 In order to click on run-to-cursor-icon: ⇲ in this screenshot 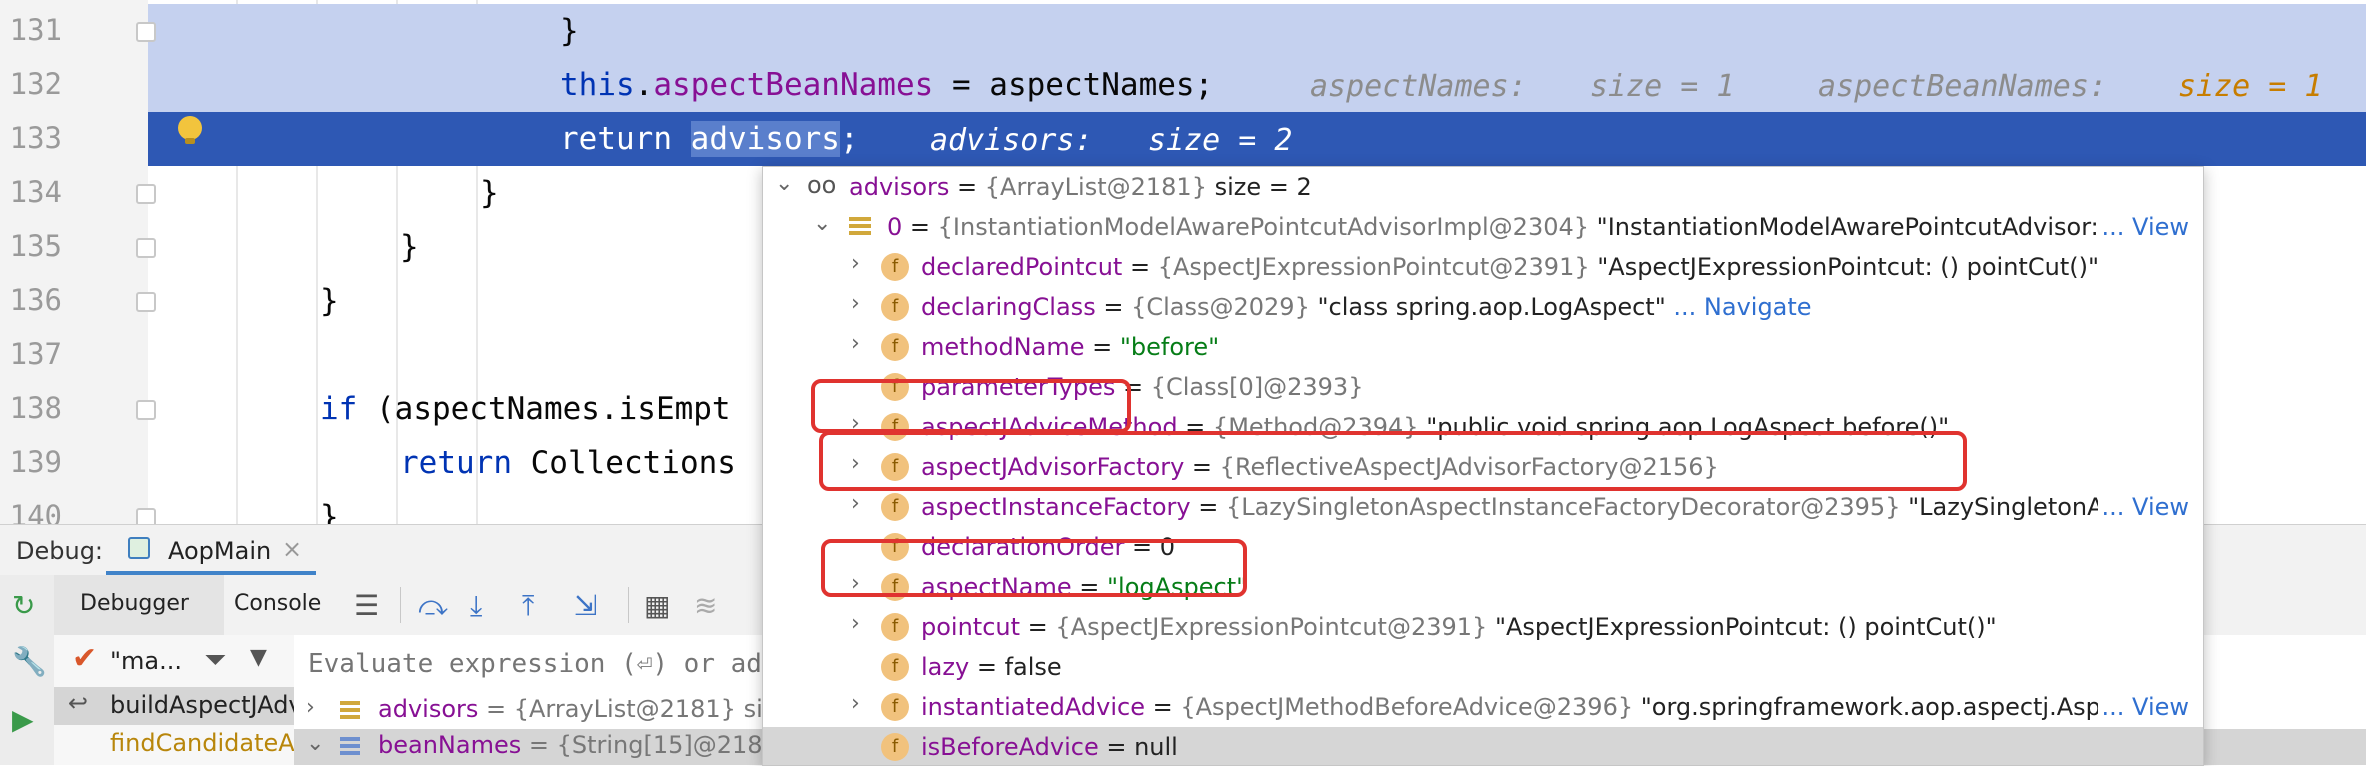, I will do `click(585, 605)`.